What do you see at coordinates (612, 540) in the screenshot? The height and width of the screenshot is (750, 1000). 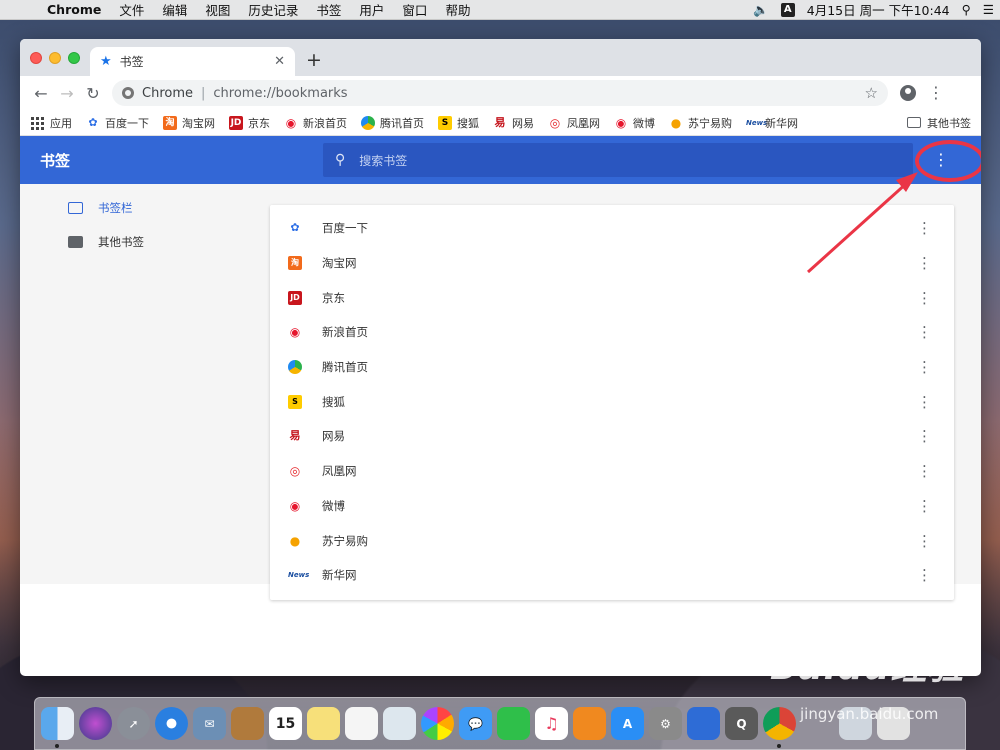 I see `list-item: ● 苏宁易购 ⋮` at bounding box center [612, 540].